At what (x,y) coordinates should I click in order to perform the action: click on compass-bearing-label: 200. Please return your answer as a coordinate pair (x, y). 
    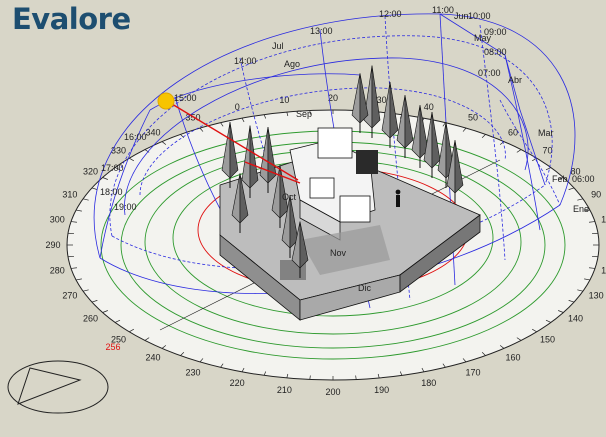
    Looking at the image, I should click on (332, 392).